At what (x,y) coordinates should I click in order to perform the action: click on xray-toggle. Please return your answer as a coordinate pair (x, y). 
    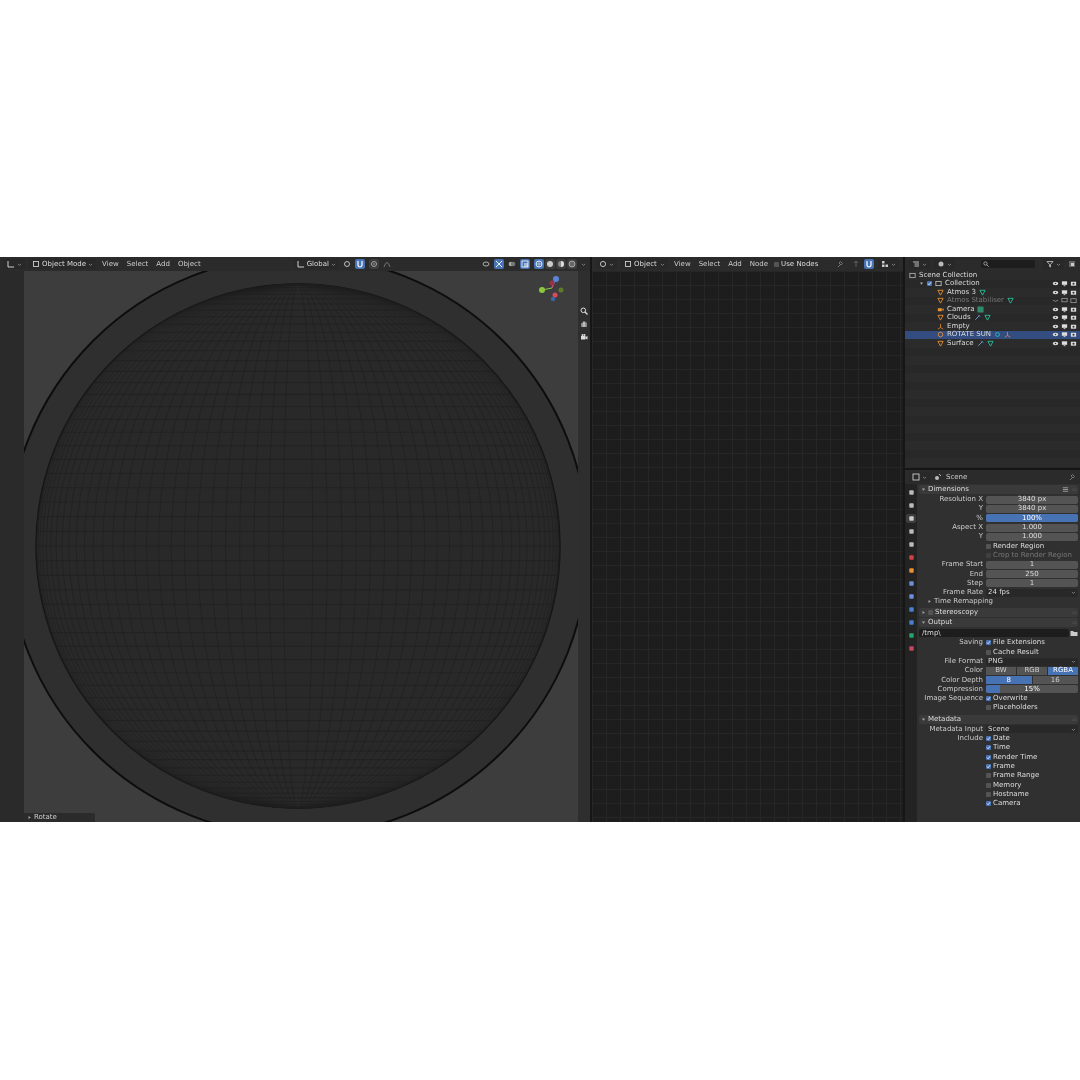
    Looking at the image, I should click on (525, 264).